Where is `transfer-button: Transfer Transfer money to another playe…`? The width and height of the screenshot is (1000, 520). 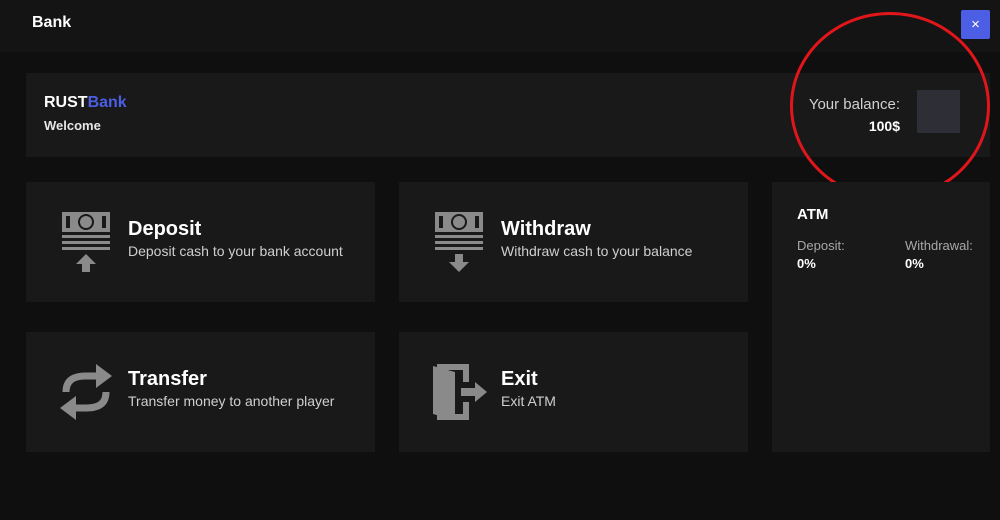 transfer-button: Transfer Transfer money to another playe… is located at coordinates (200, 392).